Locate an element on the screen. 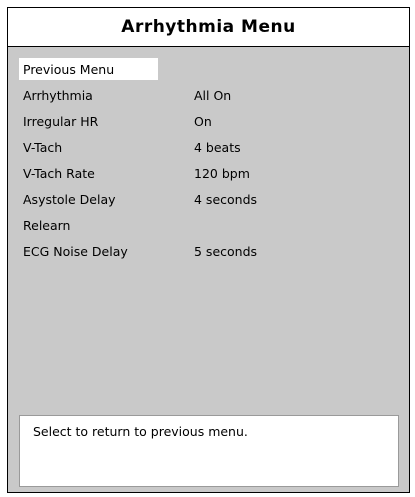 Image resolution: width=415 pixels, height=497 pixels. menu-item-label: V-Tach is located at coordinates (43, 147).